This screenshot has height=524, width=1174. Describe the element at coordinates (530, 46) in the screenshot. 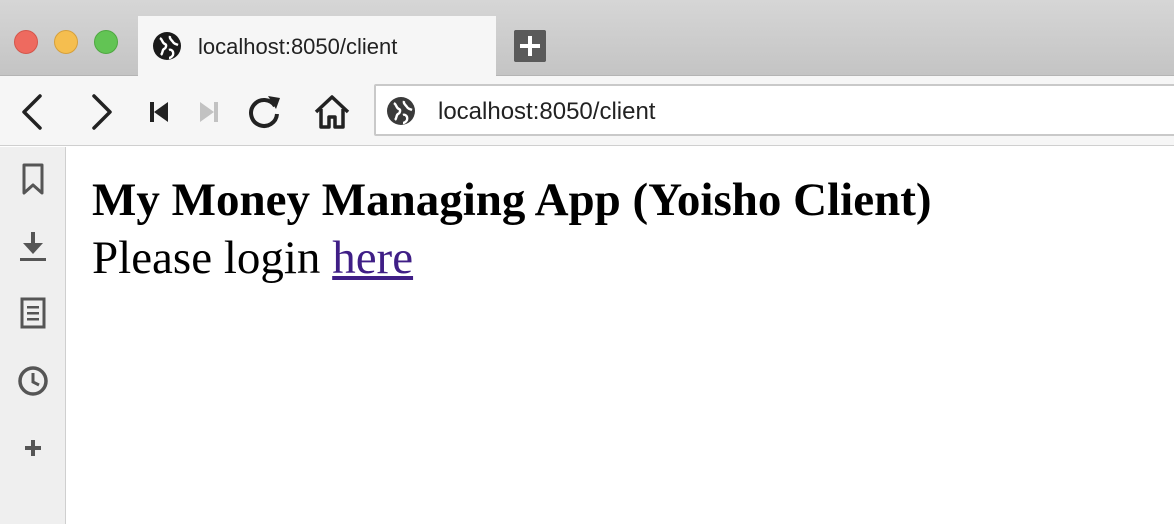

I see `new-tab-button` at that location.